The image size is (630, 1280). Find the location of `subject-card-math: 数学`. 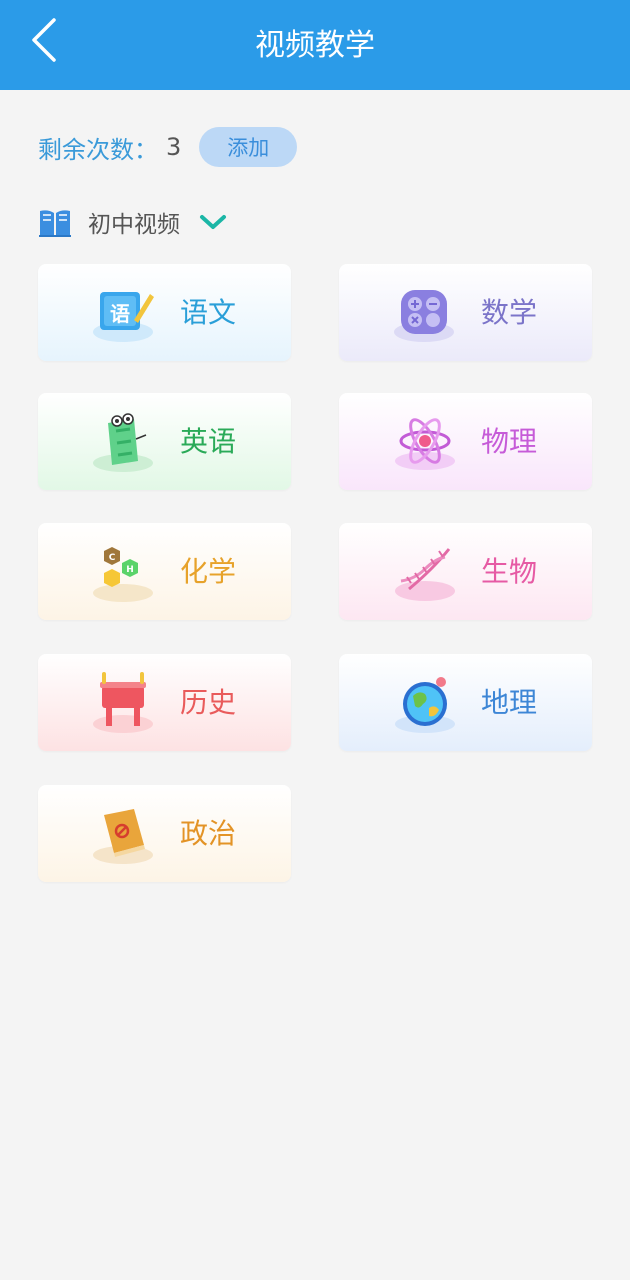

subject-card-math: 数学 is located at coordinates (465, 312).